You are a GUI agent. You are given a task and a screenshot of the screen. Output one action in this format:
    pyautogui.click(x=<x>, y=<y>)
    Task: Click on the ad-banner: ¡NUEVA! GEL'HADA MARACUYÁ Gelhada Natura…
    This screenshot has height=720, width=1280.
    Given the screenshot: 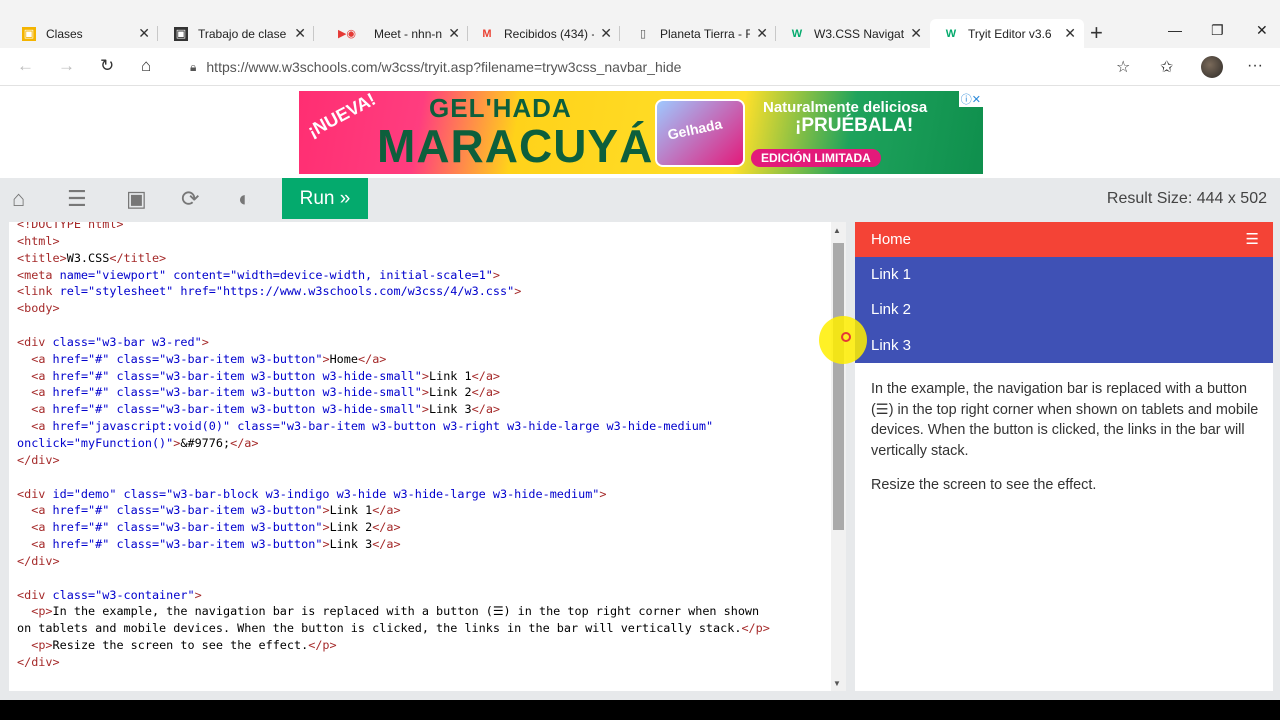 What is the action you would take?
    pyautogui.click(x=641, y=132)
    